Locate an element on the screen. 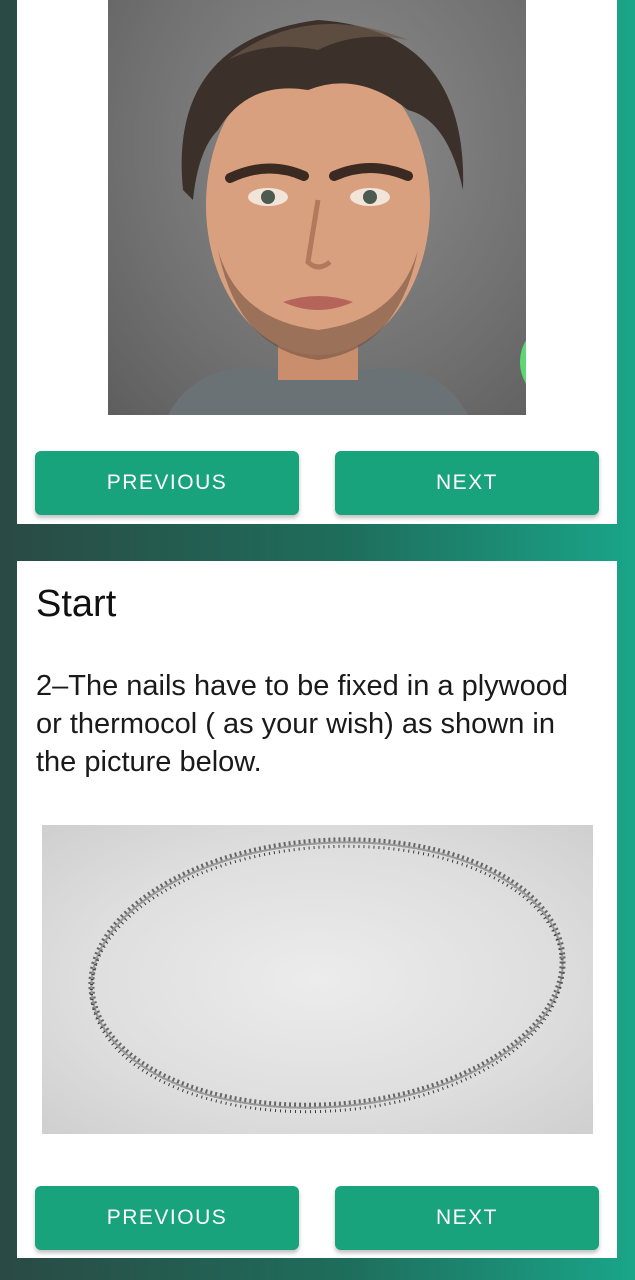 Image resolution: width=635 pixels, height=1280 pixels. portrait-illustration is located at coordinates (318, 217).